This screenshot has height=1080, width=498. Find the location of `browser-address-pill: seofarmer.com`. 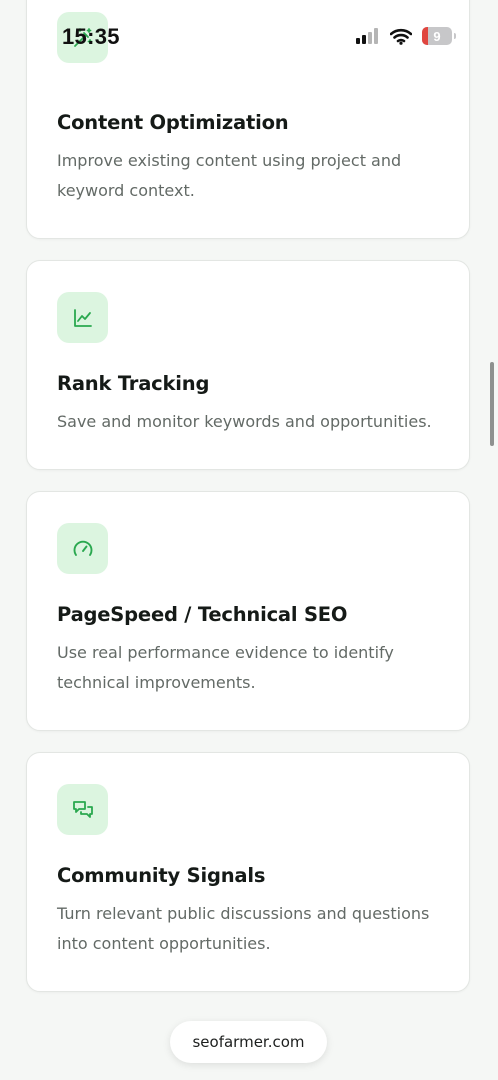

browser-address-pill: seofarmer.com is located at coordinates (248, 1042).